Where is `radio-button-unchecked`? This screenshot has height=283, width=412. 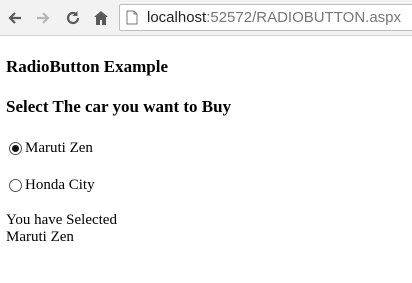
radio-button-unchecked is located at coordinates (15, 185).